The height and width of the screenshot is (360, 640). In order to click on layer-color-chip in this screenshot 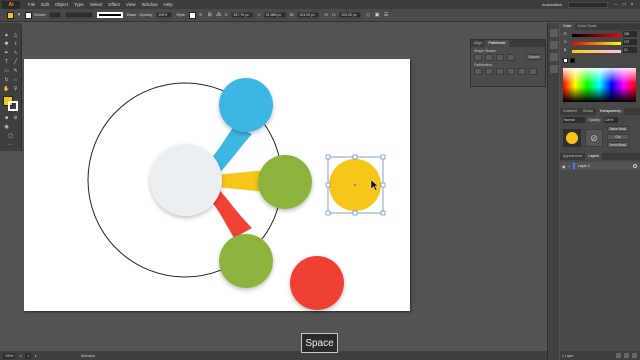, I will do `click(573, 166)`.